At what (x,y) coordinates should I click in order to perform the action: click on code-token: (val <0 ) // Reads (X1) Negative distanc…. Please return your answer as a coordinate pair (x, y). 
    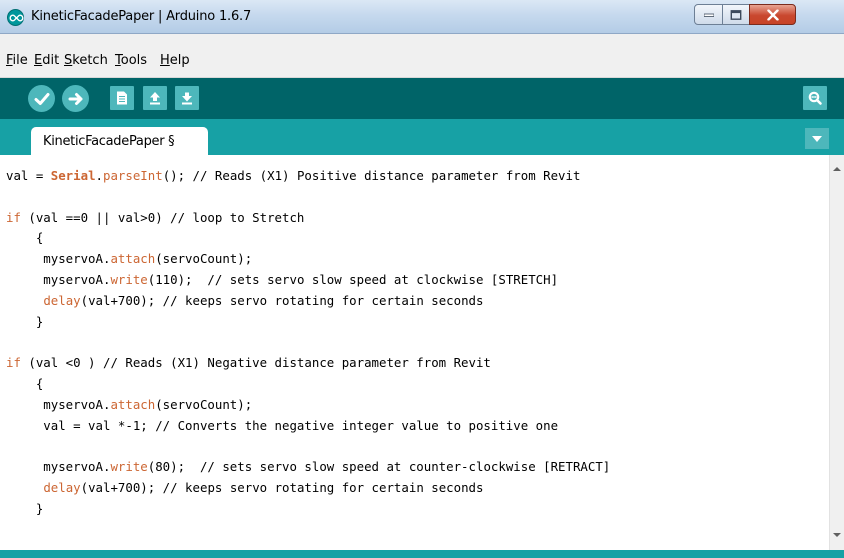
    Looking at the image, I should click on (255, 363).